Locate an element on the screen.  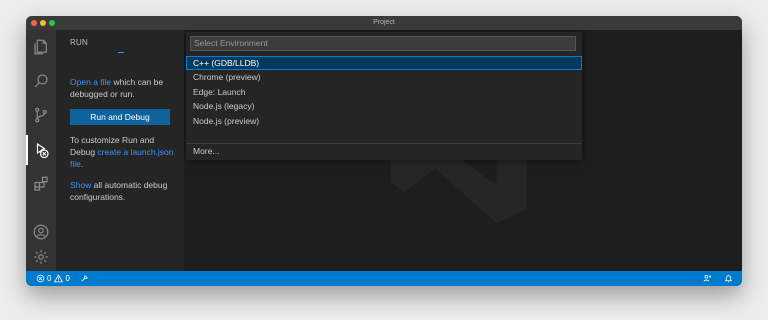
activity-bar is located at coordinates (41, 150).